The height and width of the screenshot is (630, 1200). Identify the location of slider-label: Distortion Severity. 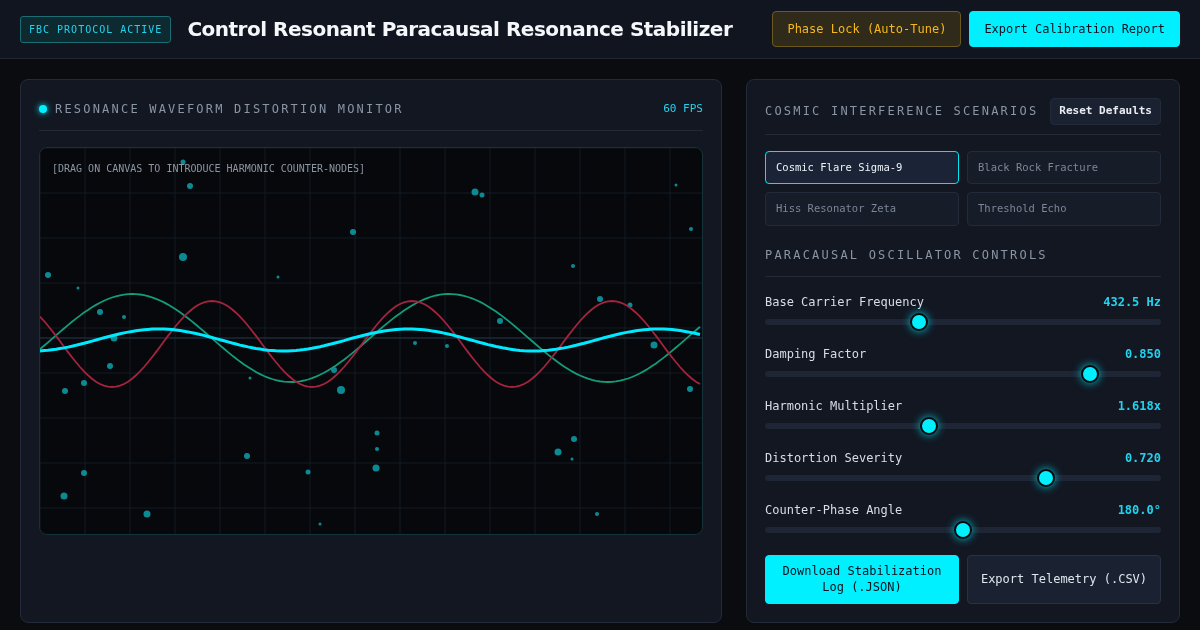
(834, 458).